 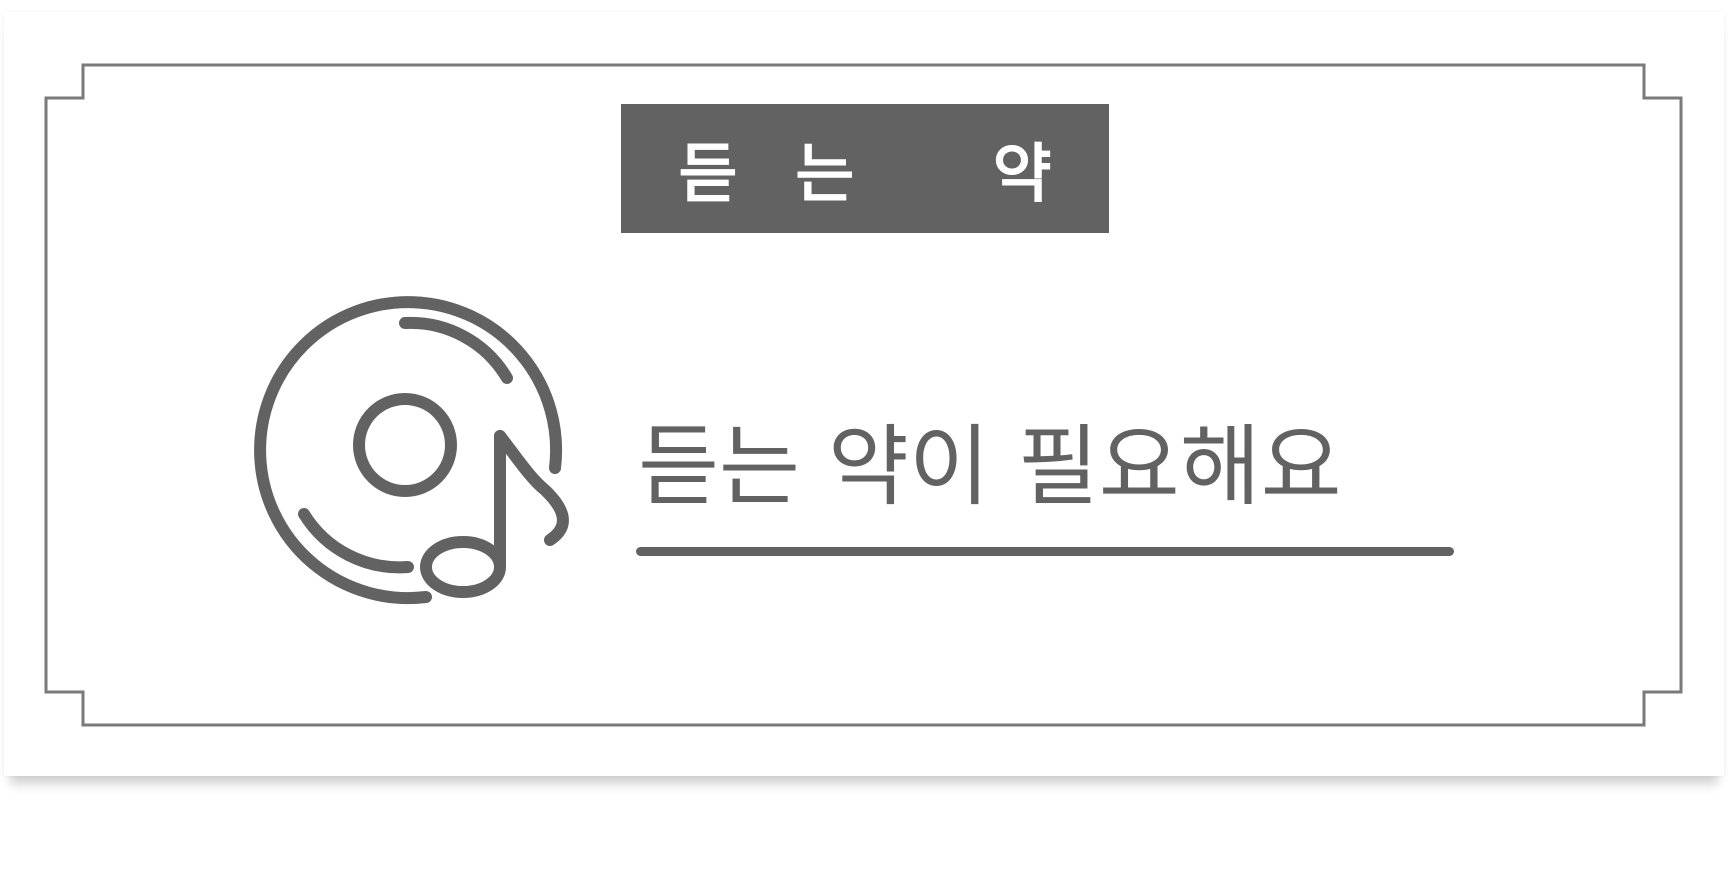 What do you see at coordinates (463, 567) in the screenshot?
I see `note-head` at bounding box center [463, 567].